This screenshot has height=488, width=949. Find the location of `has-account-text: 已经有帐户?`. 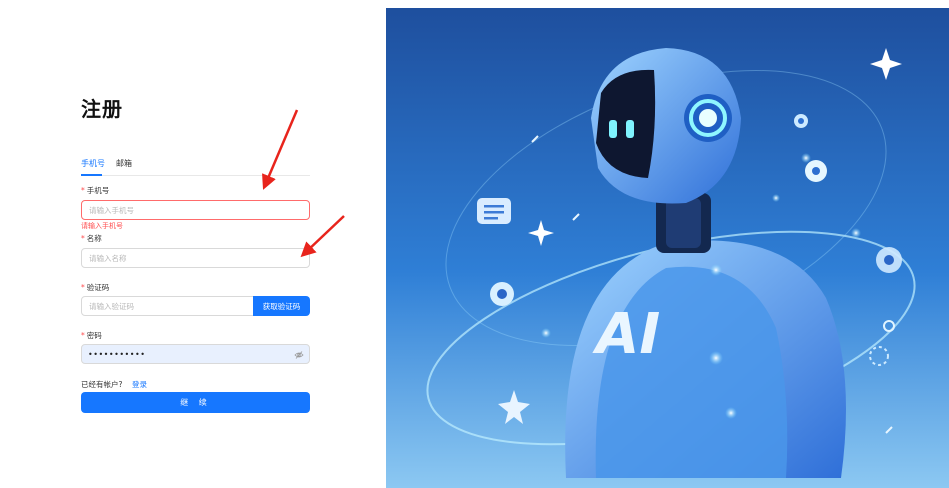

has-account-text: 已经有帐户? is located at coordinates (102, 384).